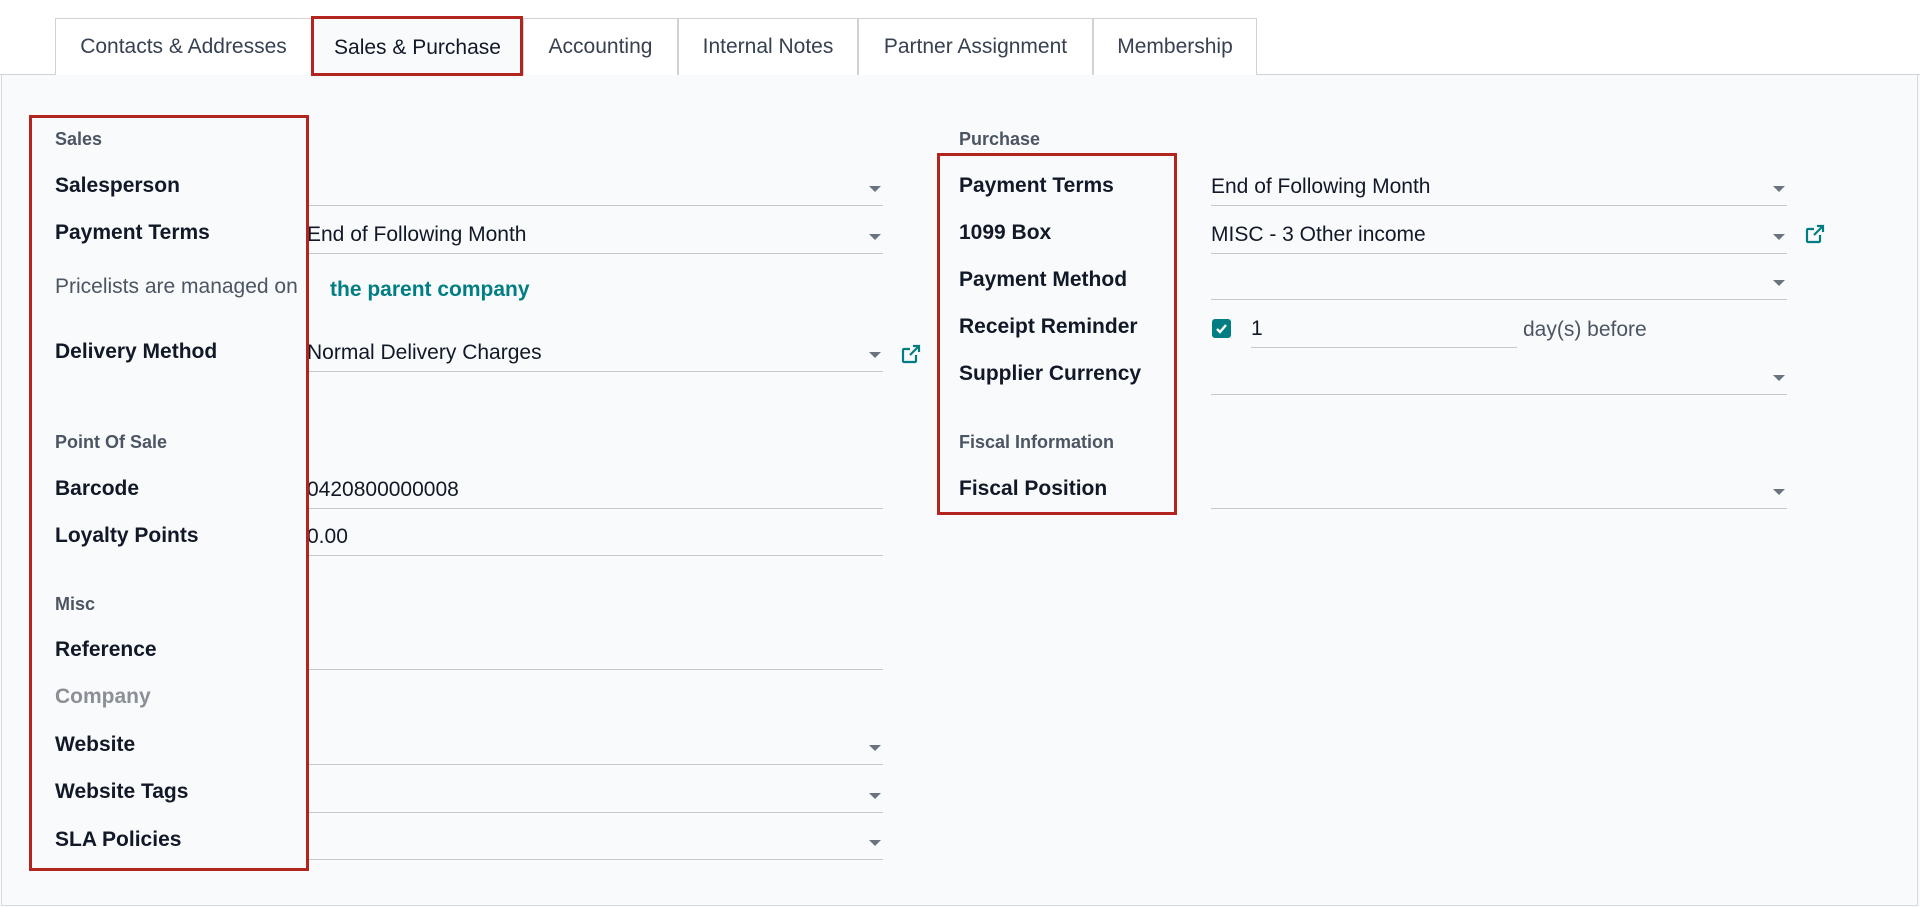 The width and height of the screenshot is (1920, 907). I want to click on salesperson-field, so click(595, 189).